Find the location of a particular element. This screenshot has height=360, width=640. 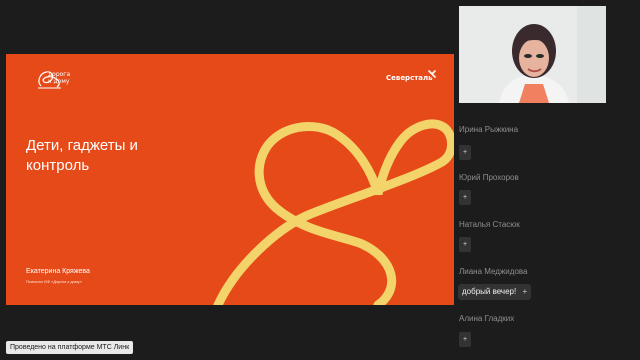

slide-title: Дети, гаджеты и контроль is located at coordinates (82, 155).